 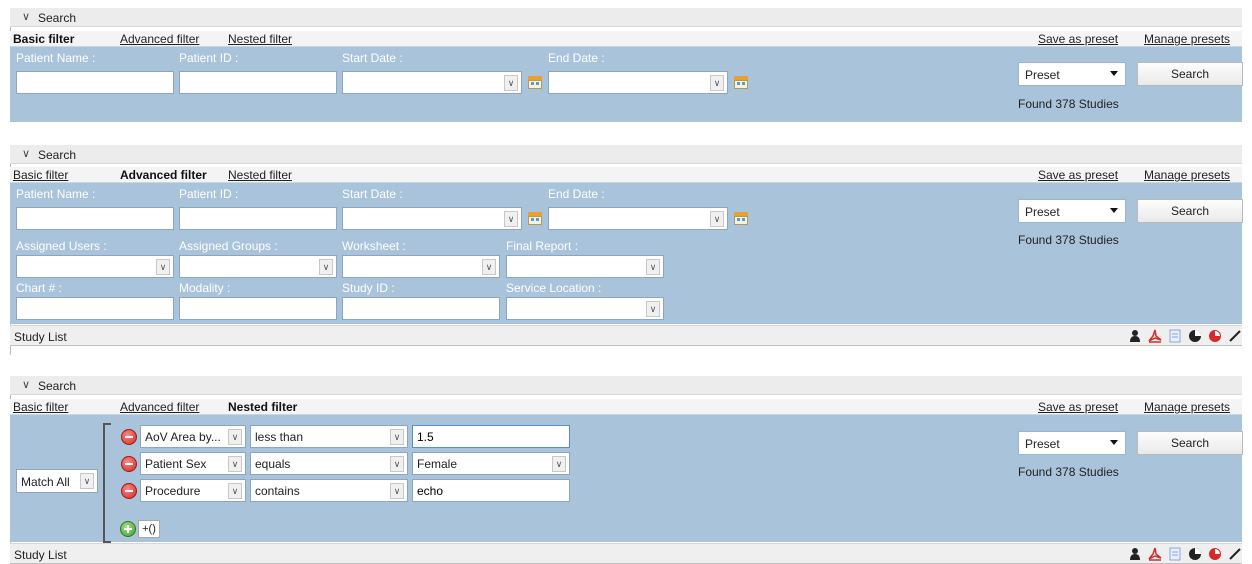 I want to click on rule-value-select: Female ∨, so click(x=491, y=463).